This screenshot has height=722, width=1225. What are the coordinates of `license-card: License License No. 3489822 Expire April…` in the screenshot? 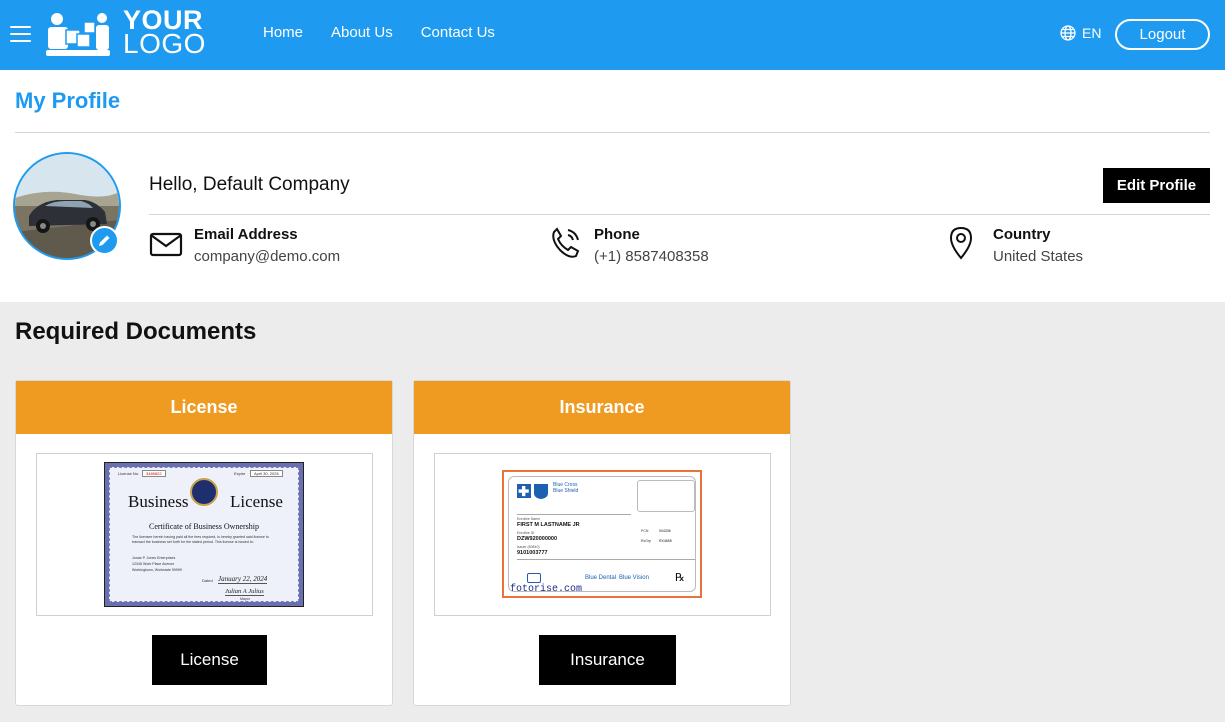 It's located at (204, 543).